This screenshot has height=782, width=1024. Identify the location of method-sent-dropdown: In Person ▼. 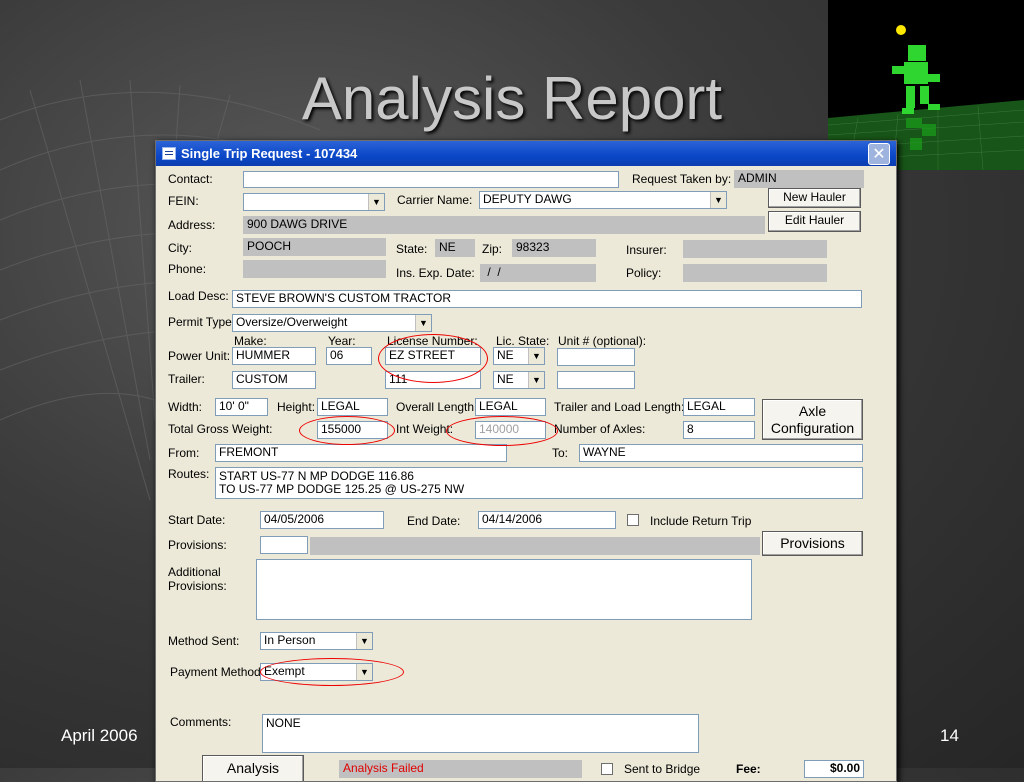
(316, 641).